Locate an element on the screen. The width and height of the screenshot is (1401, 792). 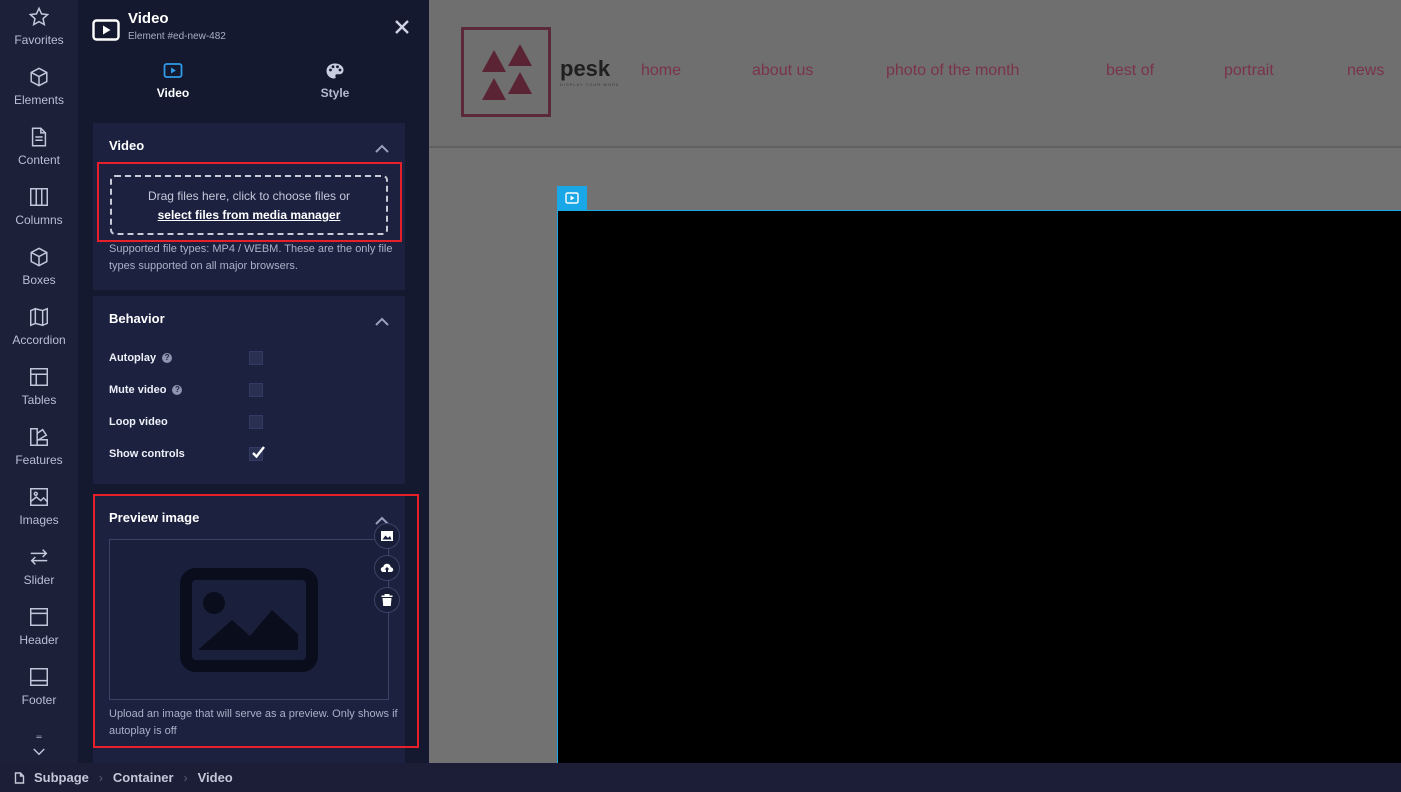
video-tab-icon is located at coordinates (173, 70).